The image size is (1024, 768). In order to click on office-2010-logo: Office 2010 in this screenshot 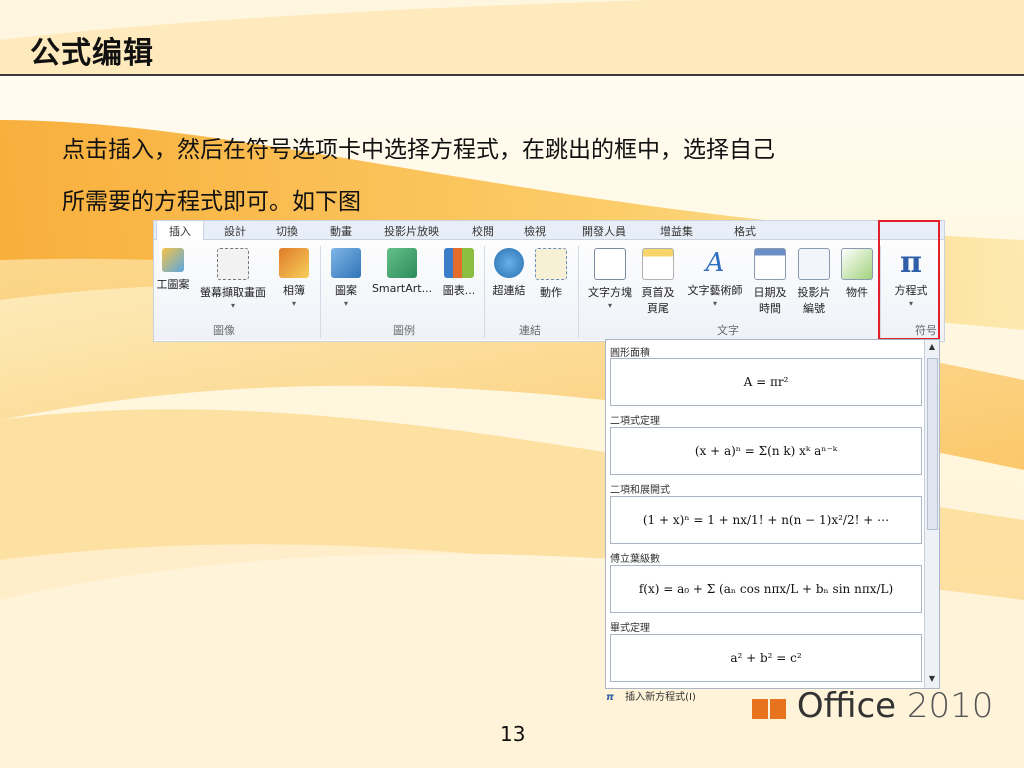, I will do `click(872, 707)`.